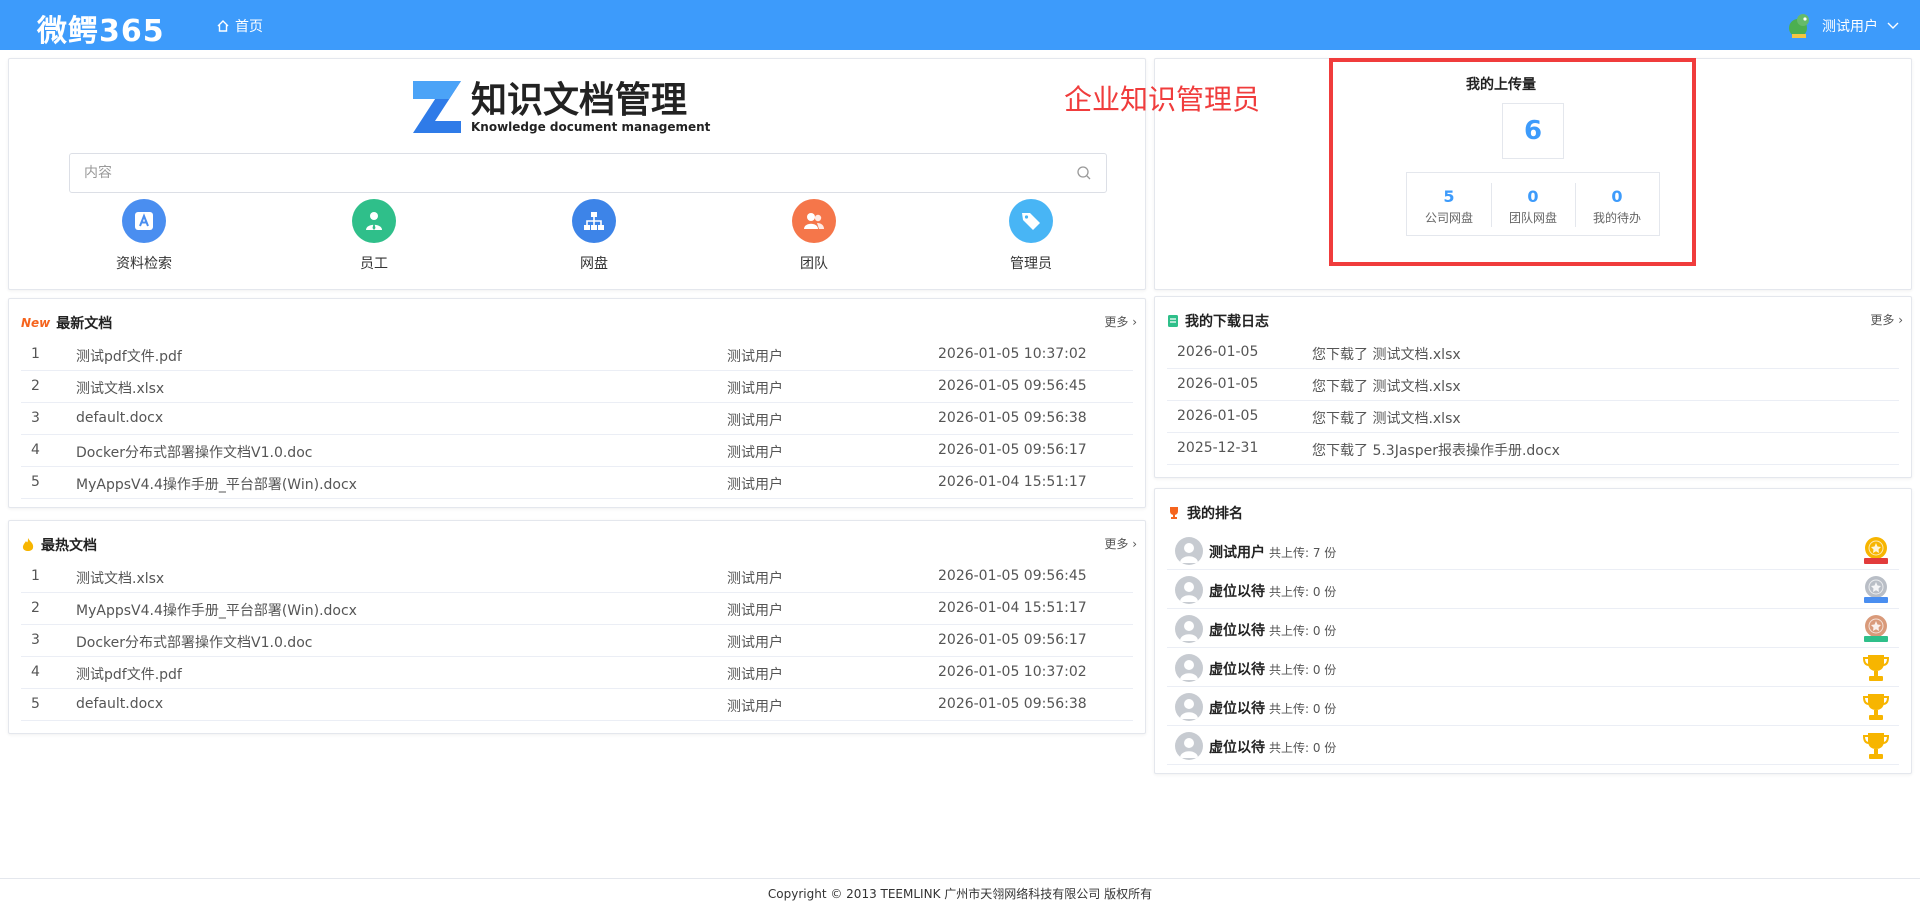 The width and height of the screenshot is (1920, 910). What do you see at coordinates (1843, 26) in the screenshot?
I see `user-menu: 测试用户` at bounding box center [1843, 26].